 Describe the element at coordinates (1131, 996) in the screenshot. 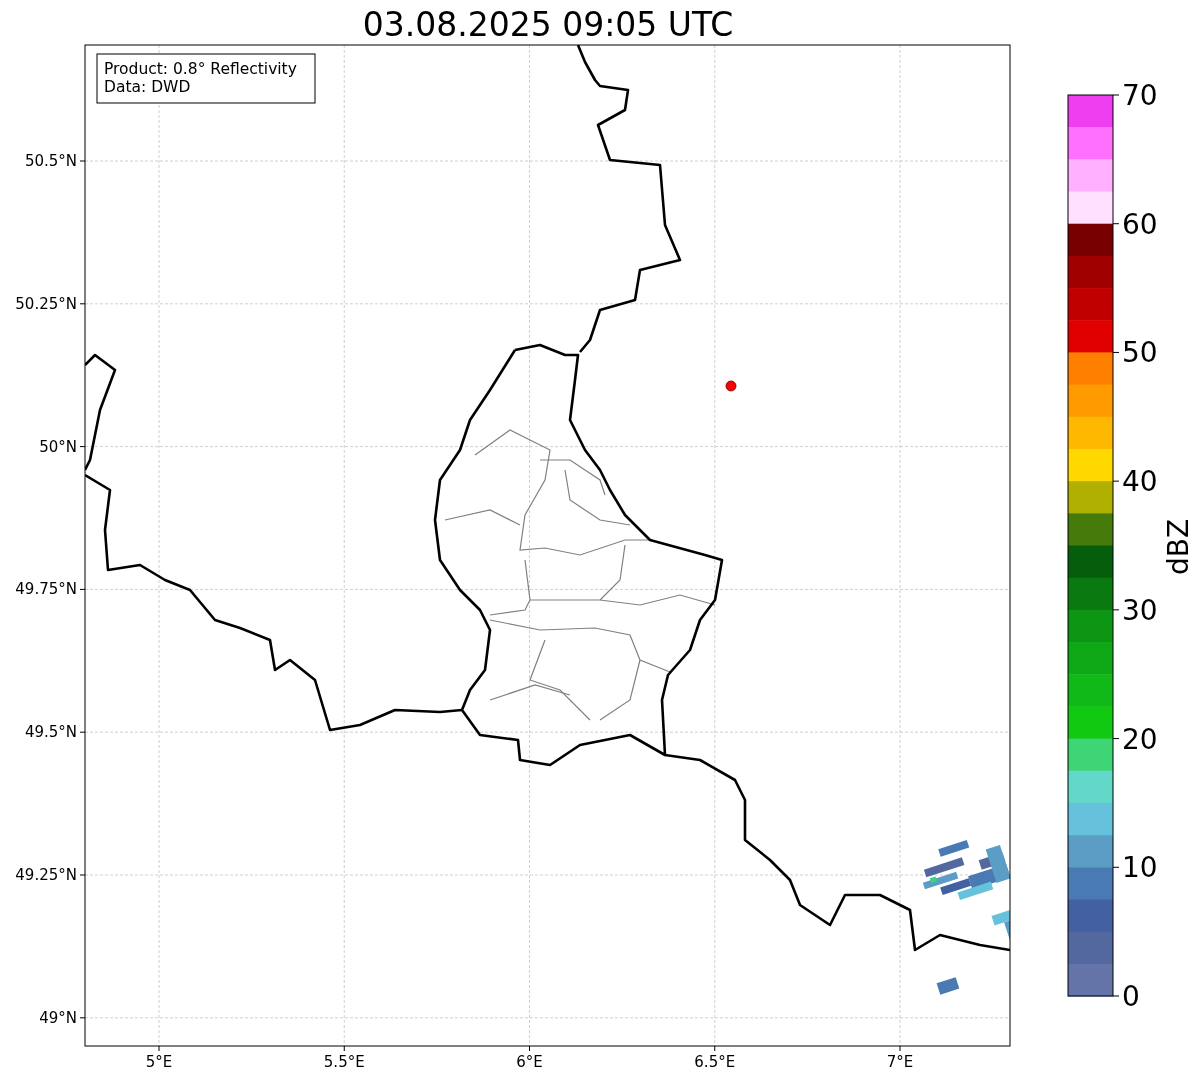

I see `colorbar-tick-label: 0` at that location.